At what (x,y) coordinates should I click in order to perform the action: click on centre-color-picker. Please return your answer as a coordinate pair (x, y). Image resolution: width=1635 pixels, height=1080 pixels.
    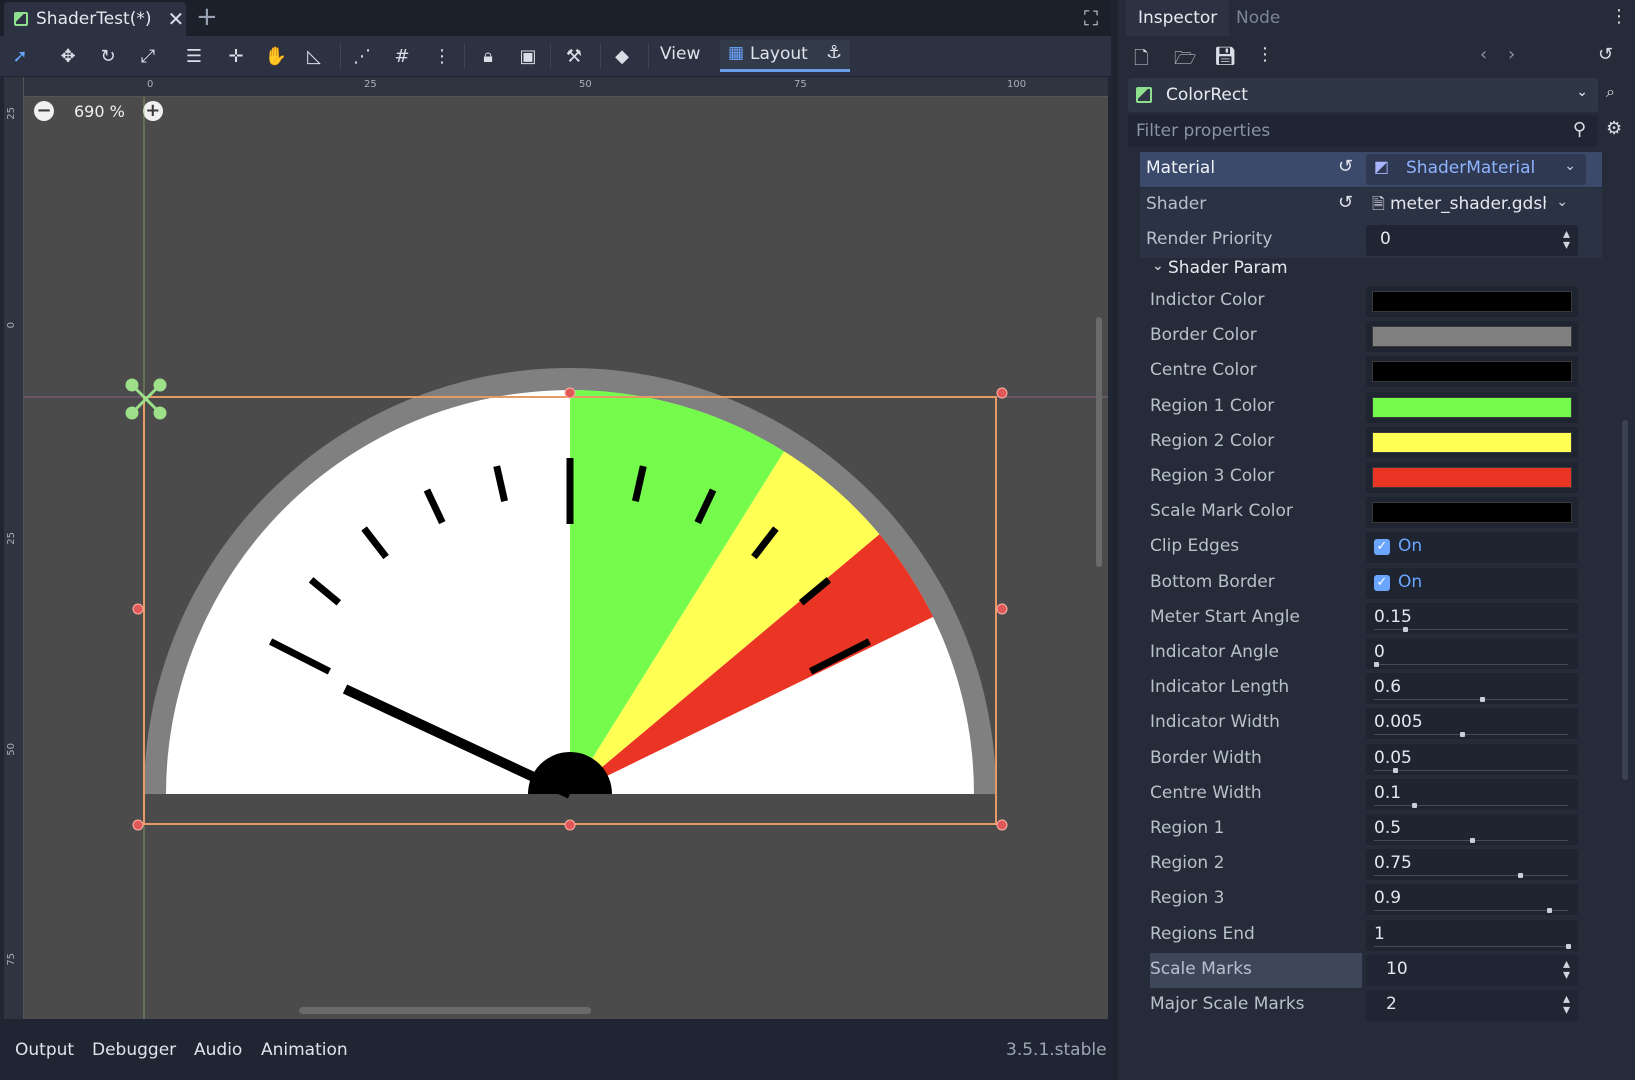
    Looking at the image, I should click on (1472, 372).